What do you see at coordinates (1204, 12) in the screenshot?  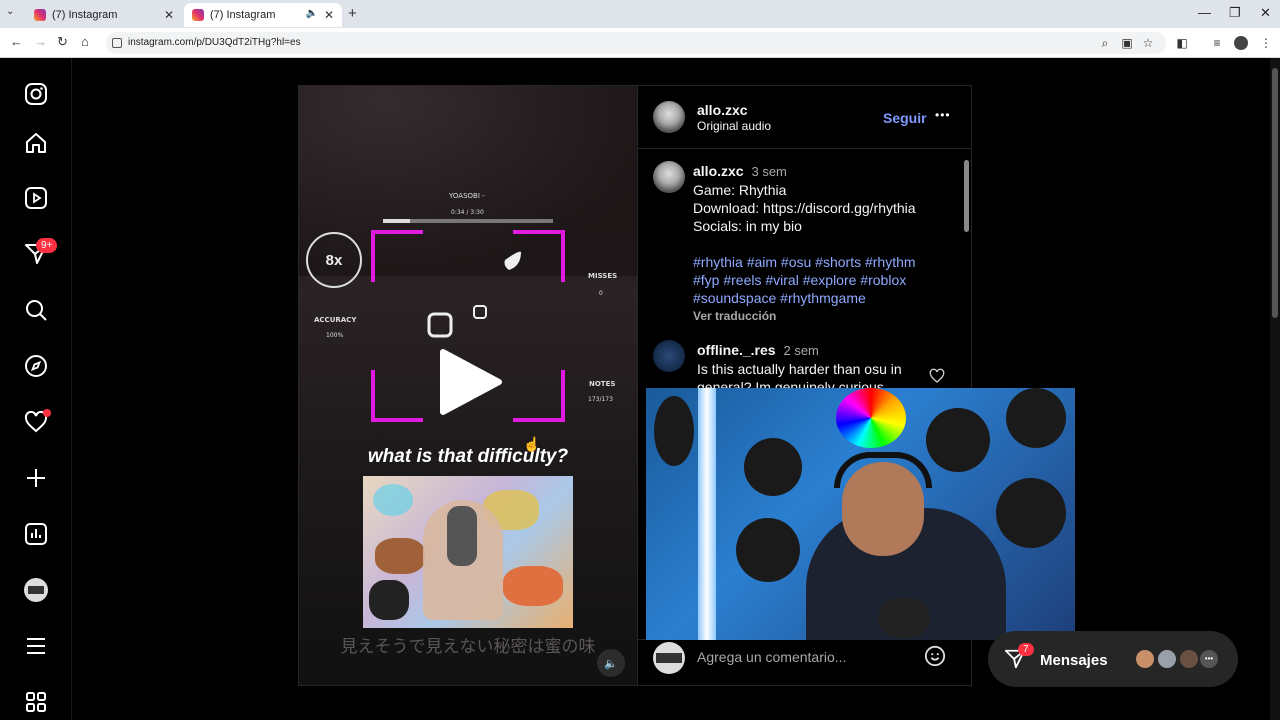 I see `minimize-icon: —` at bounding box center [1204, 12].